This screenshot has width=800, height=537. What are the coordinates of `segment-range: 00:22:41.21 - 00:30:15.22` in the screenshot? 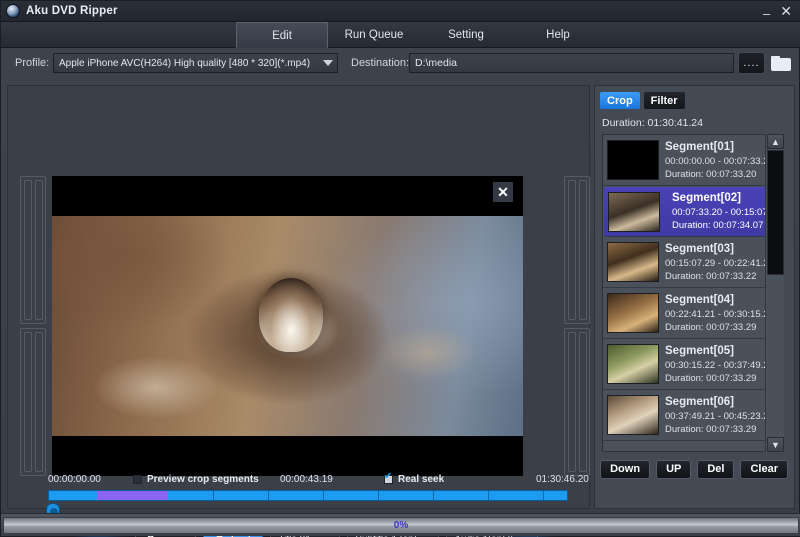 It's located at (719, 314).